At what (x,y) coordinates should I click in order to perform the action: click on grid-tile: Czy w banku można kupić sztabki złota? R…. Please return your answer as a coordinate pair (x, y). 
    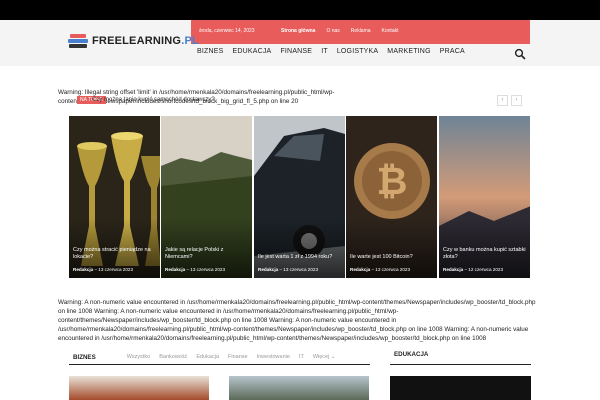
    Looking at the image, I should click on (484, 197).